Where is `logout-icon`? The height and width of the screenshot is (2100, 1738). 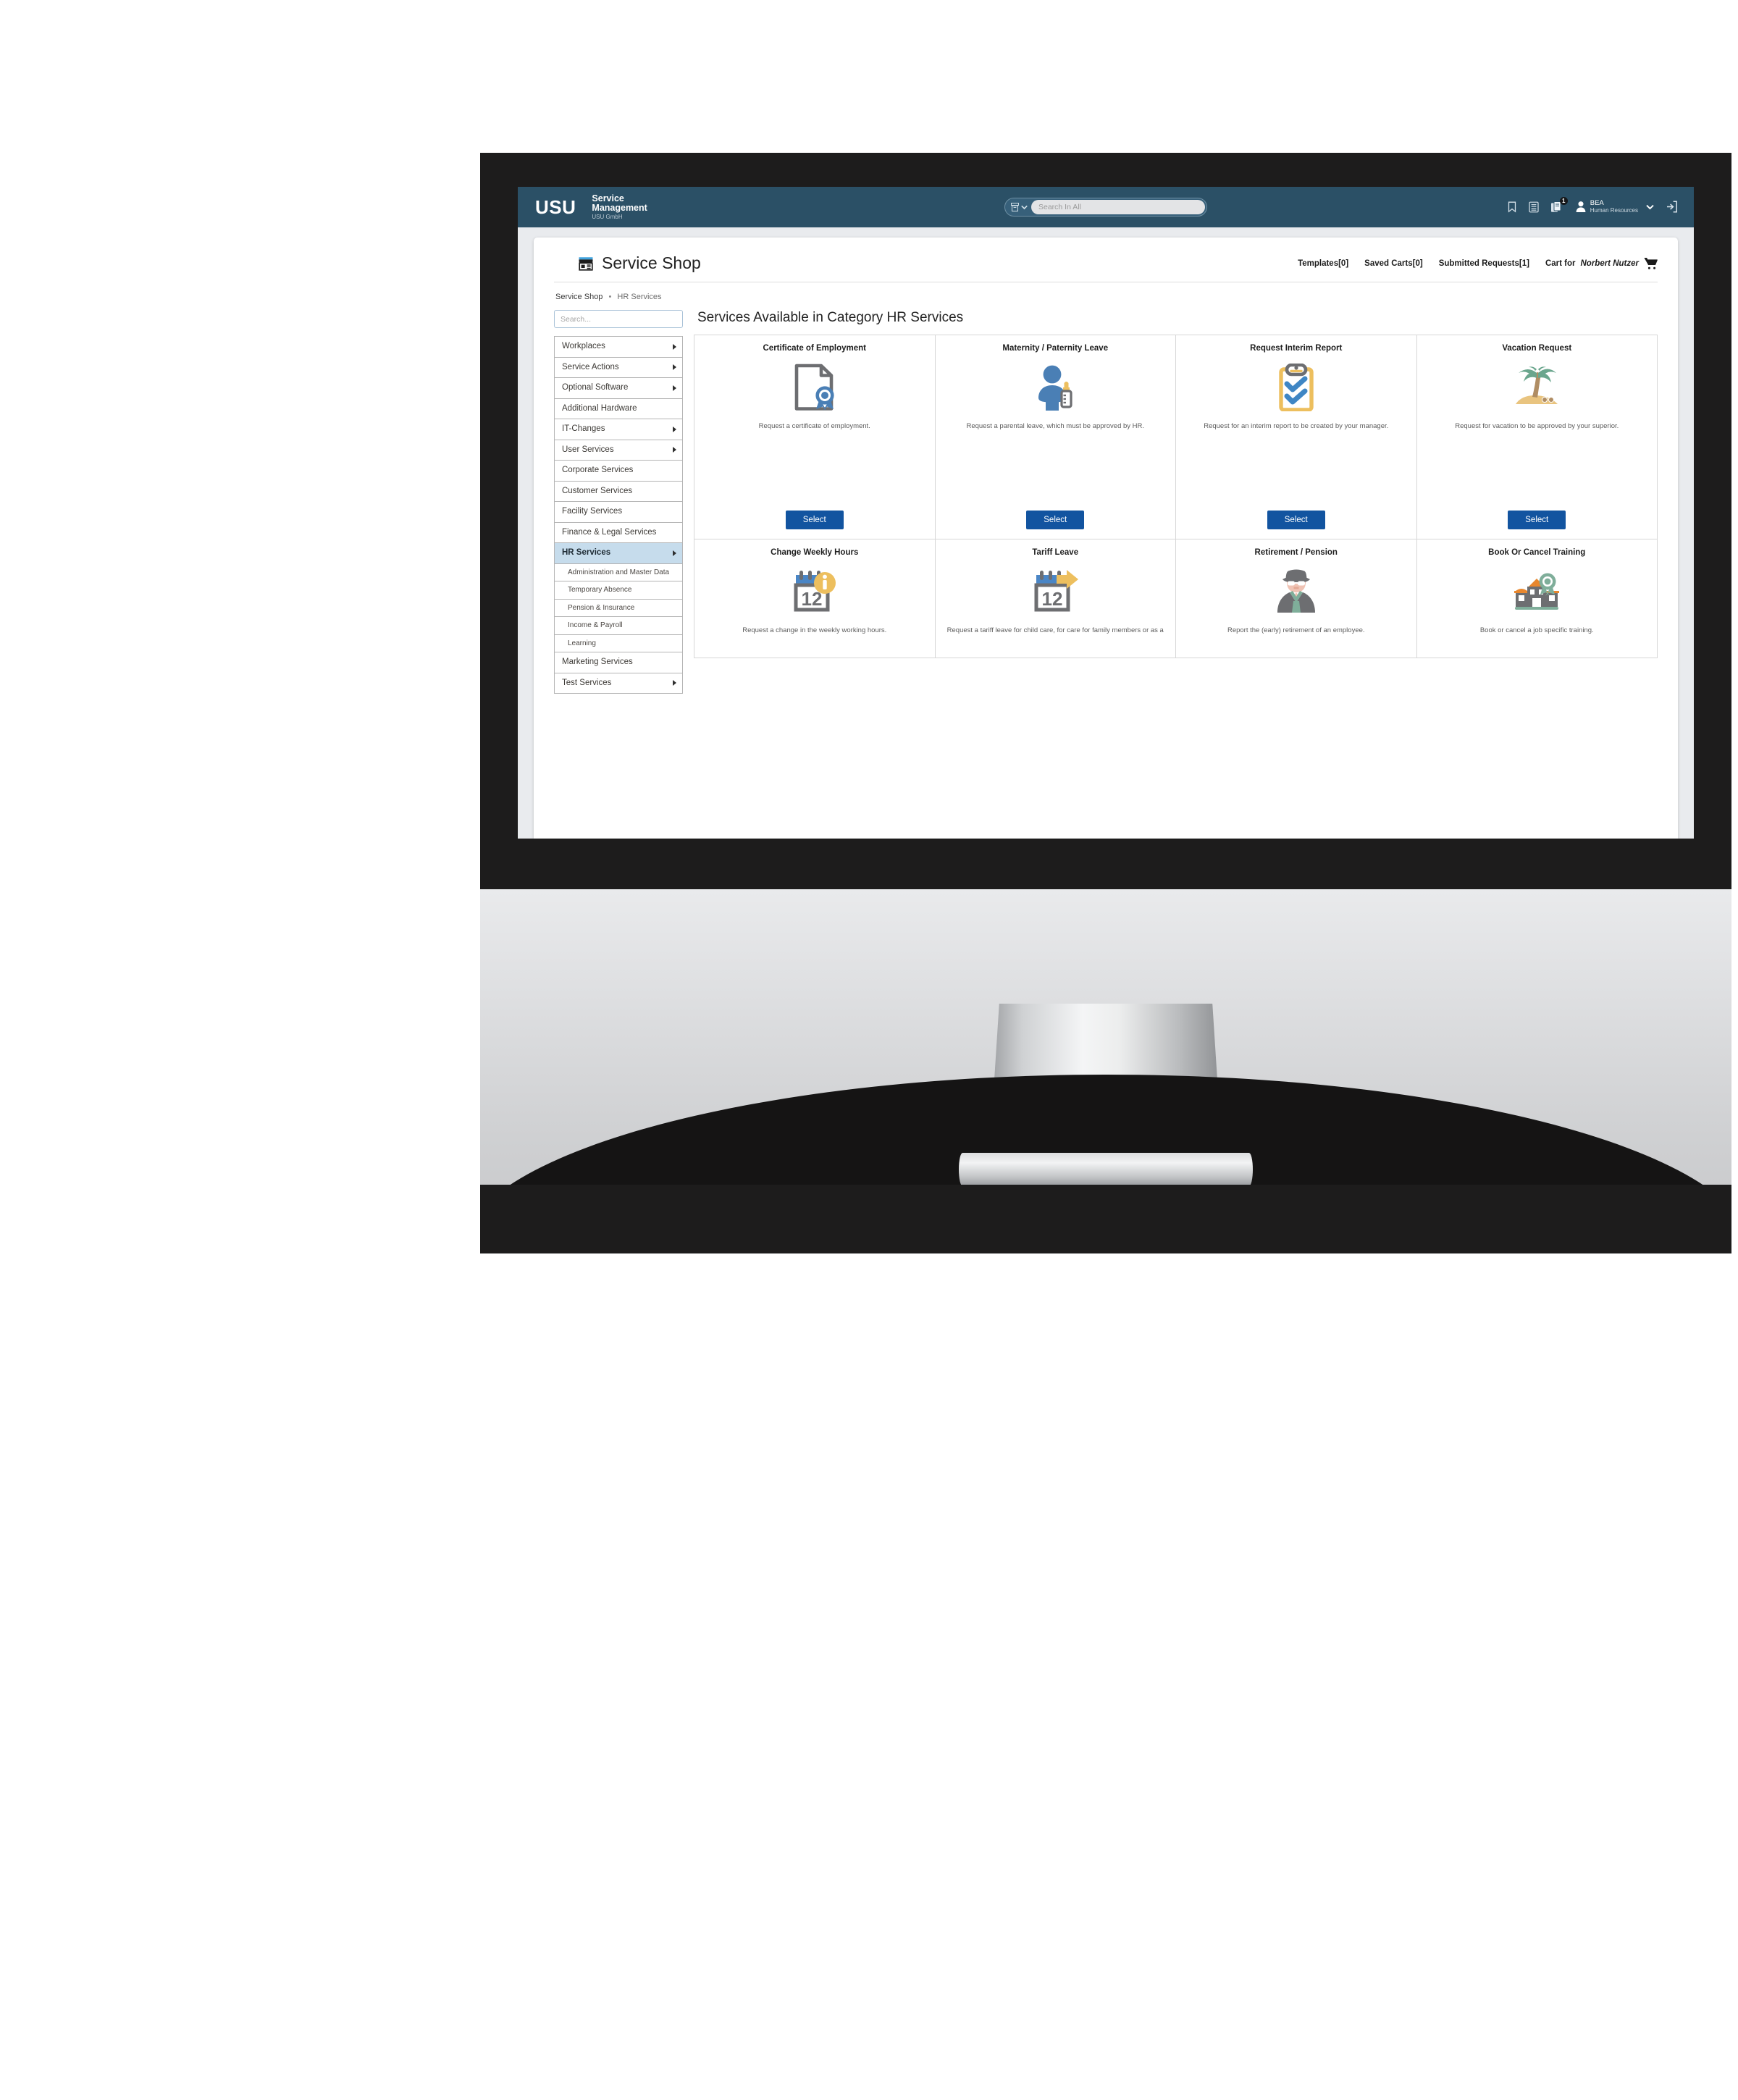 logout-icon is located at coordinates (1672, 207).